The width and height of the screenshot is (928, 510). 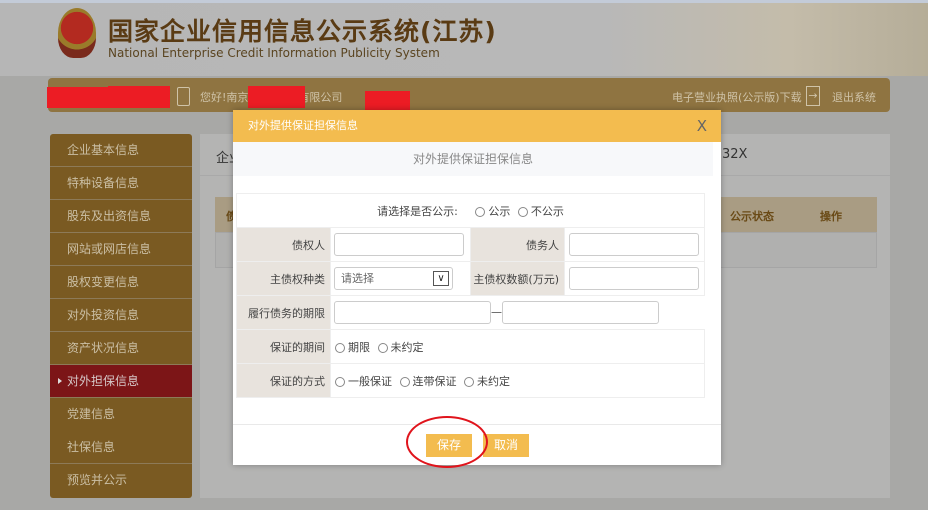 I want to click on sidebar-item-social-security: 社保信息, so click(x=121, y=447).